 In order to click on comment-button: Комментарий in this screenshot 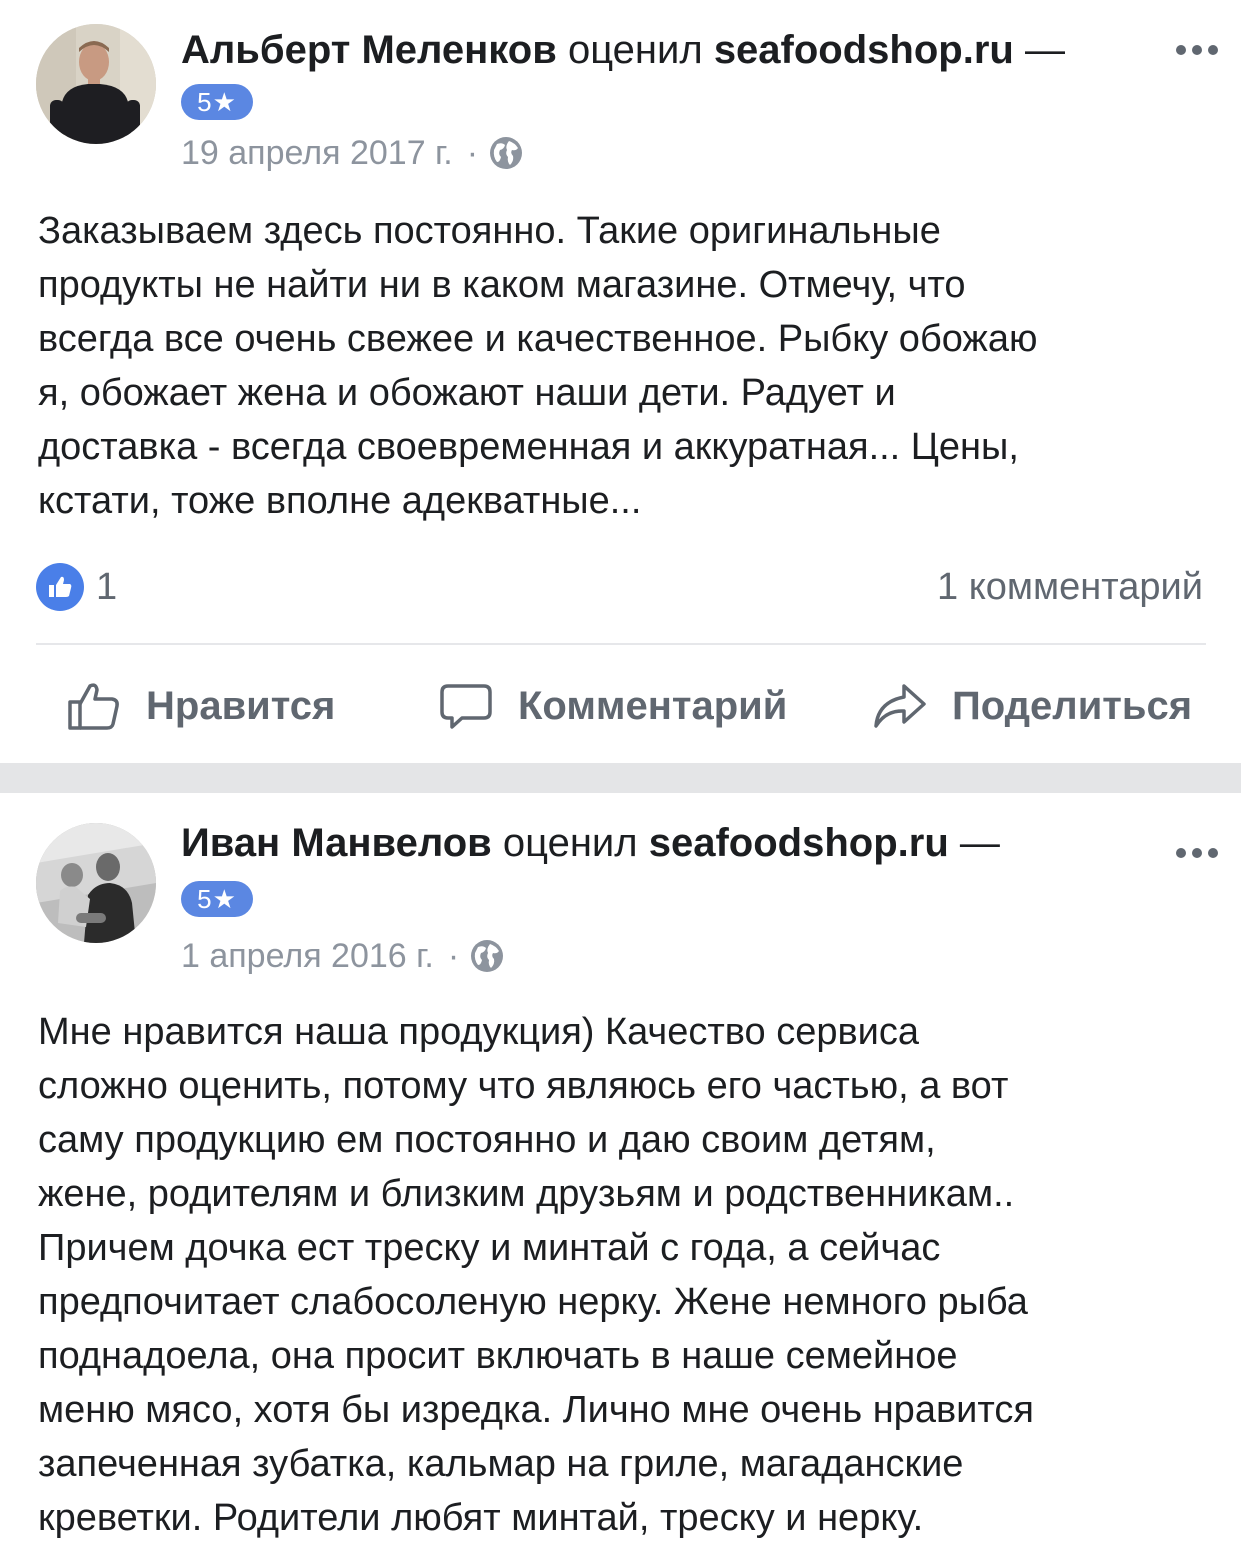, I will do `click(612, 706)`.